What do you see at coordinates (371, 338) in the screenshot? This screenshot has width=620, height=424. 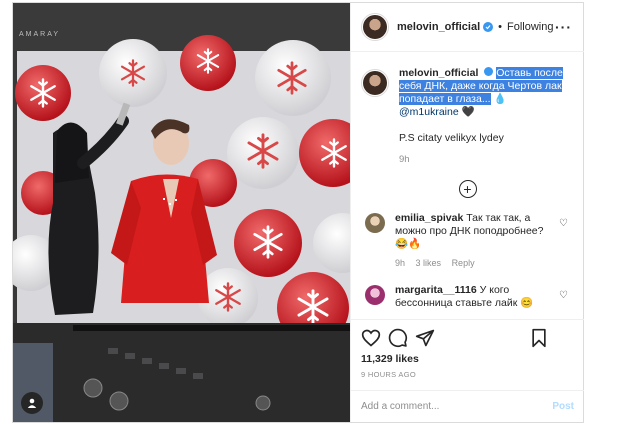 I see `heart-icon` at bounding box center [371, 338].